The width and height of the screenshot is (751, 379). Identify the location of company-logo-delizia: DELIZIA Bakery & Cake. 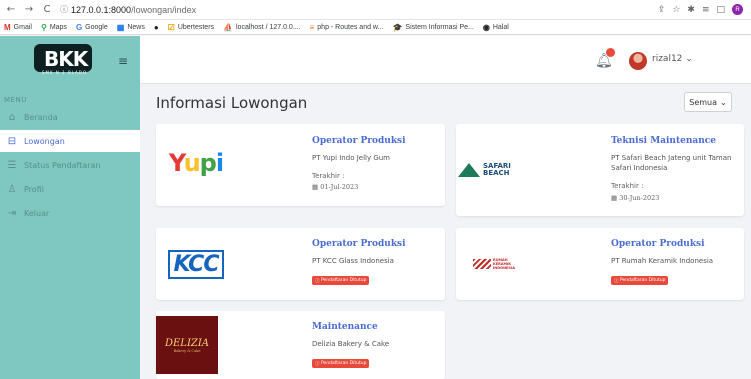
(187, 345).